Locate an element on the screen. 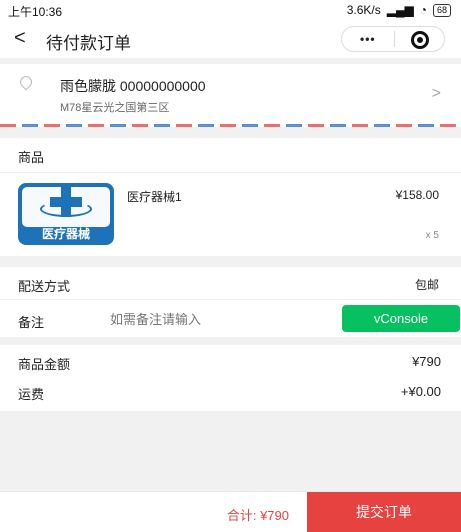  status-indicators: 3.6K/s ▂▄▆ ◔ 68 is located at coordinates (399, 10).